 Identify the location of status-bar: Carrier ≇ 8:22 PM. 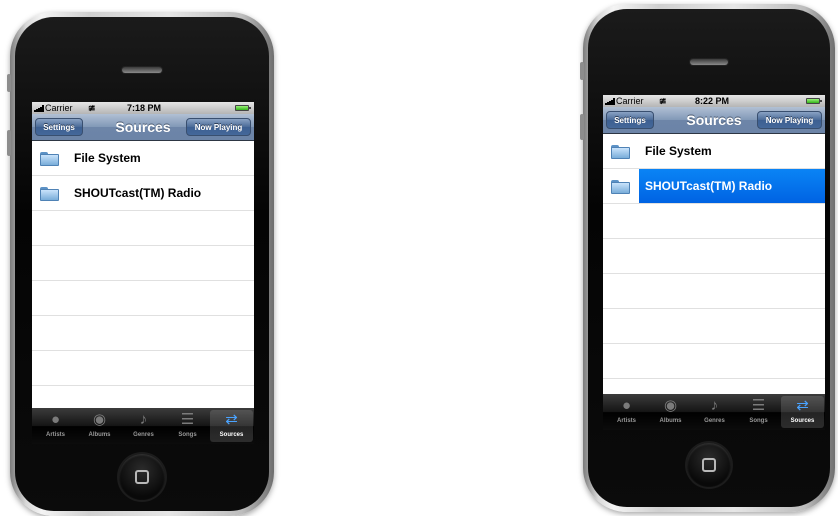
(714, 101).